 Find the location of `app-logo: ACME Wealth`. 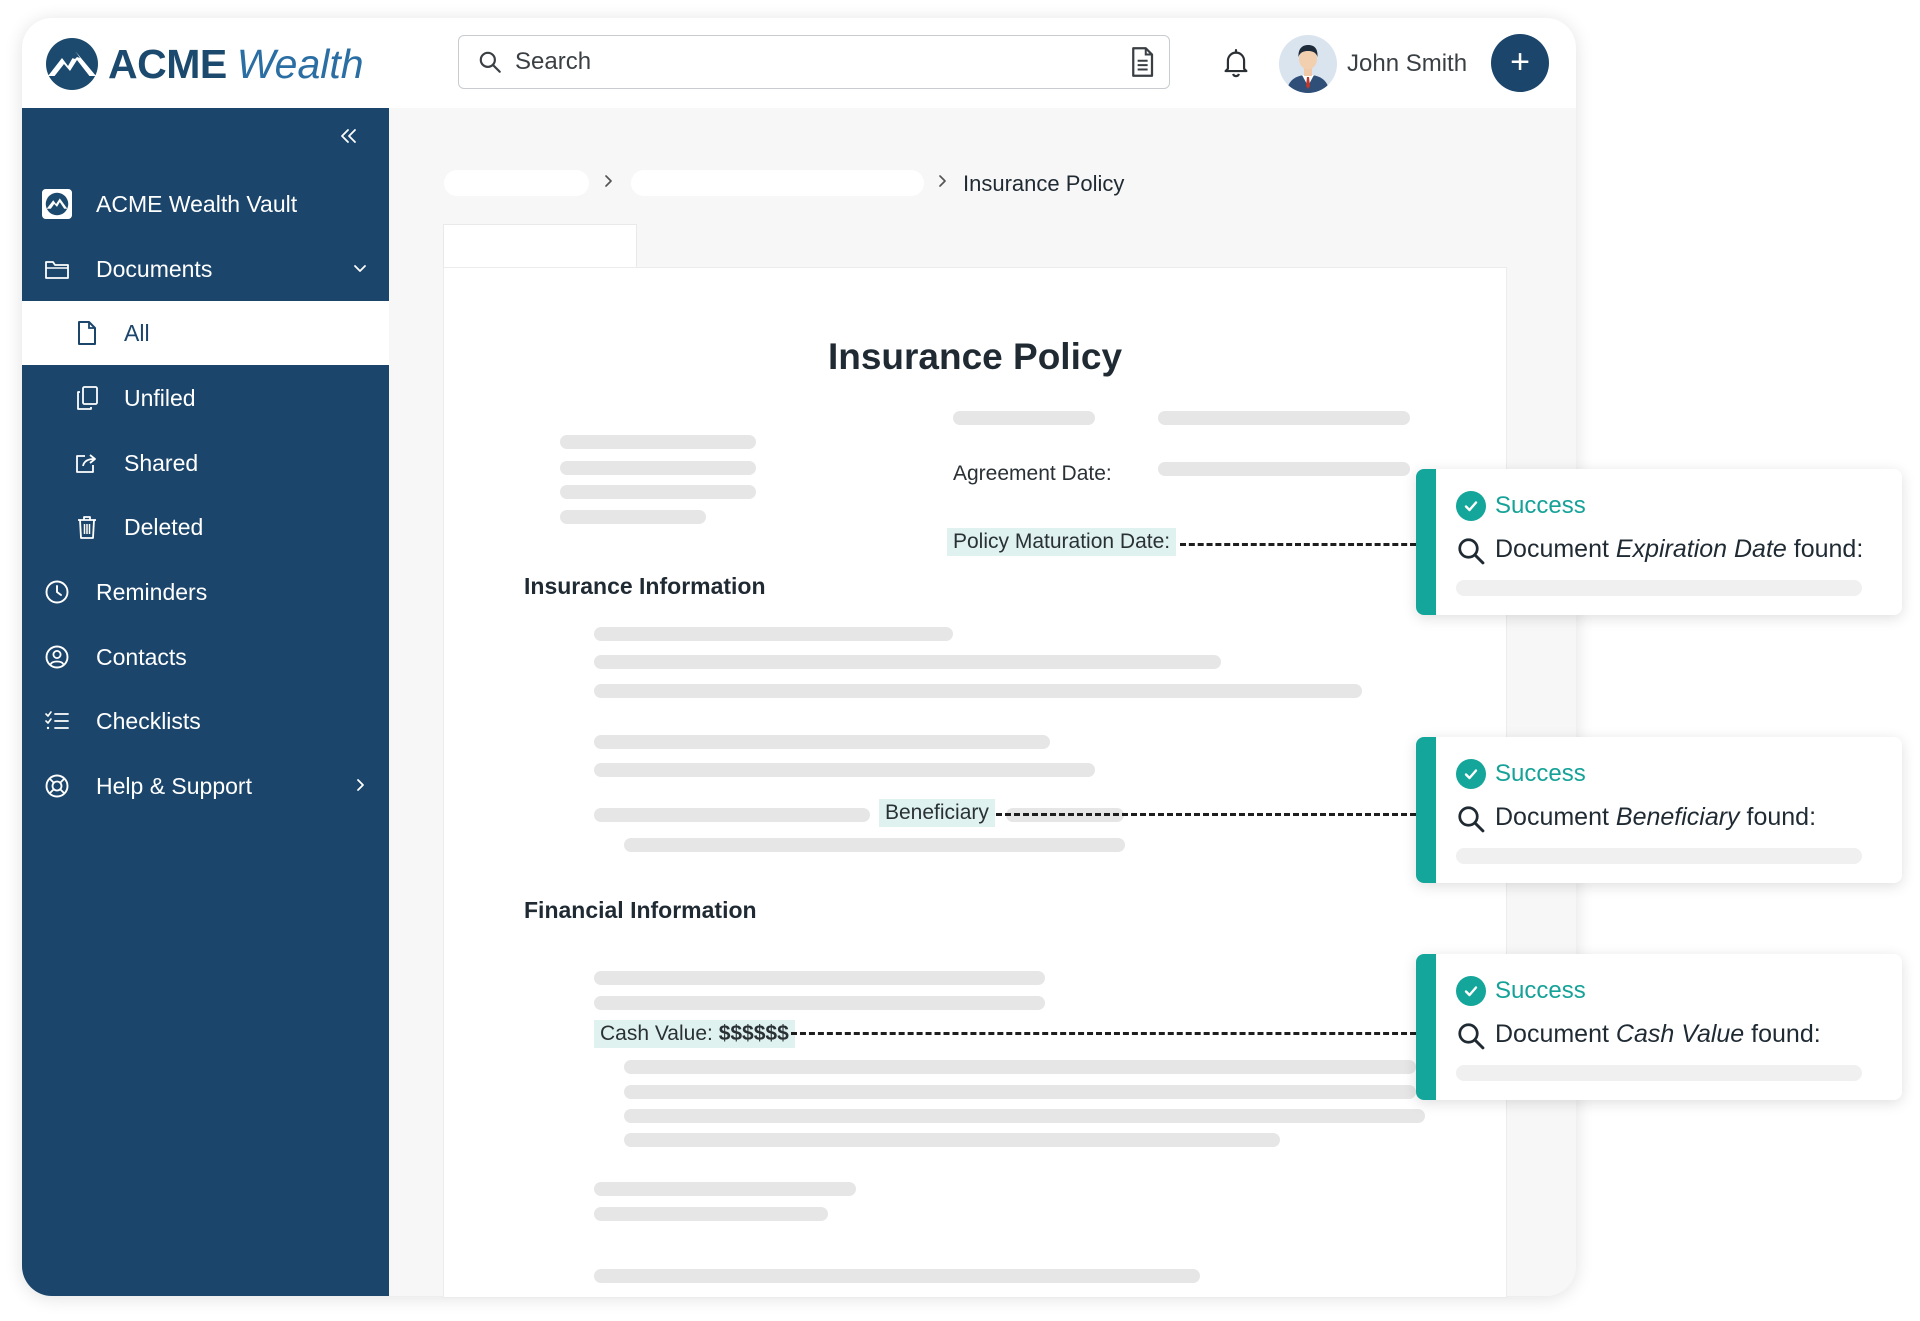

app-logo: ACME Wealth is located at coordinates (204, 64).